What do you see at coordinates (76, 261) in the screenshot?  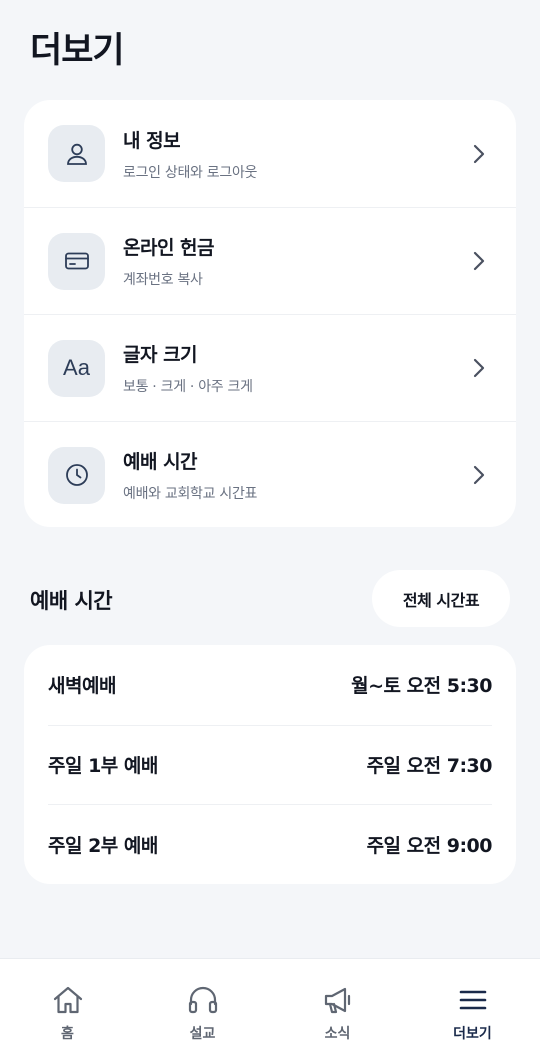 I see `card-icon` at bounding box center [76, 261].